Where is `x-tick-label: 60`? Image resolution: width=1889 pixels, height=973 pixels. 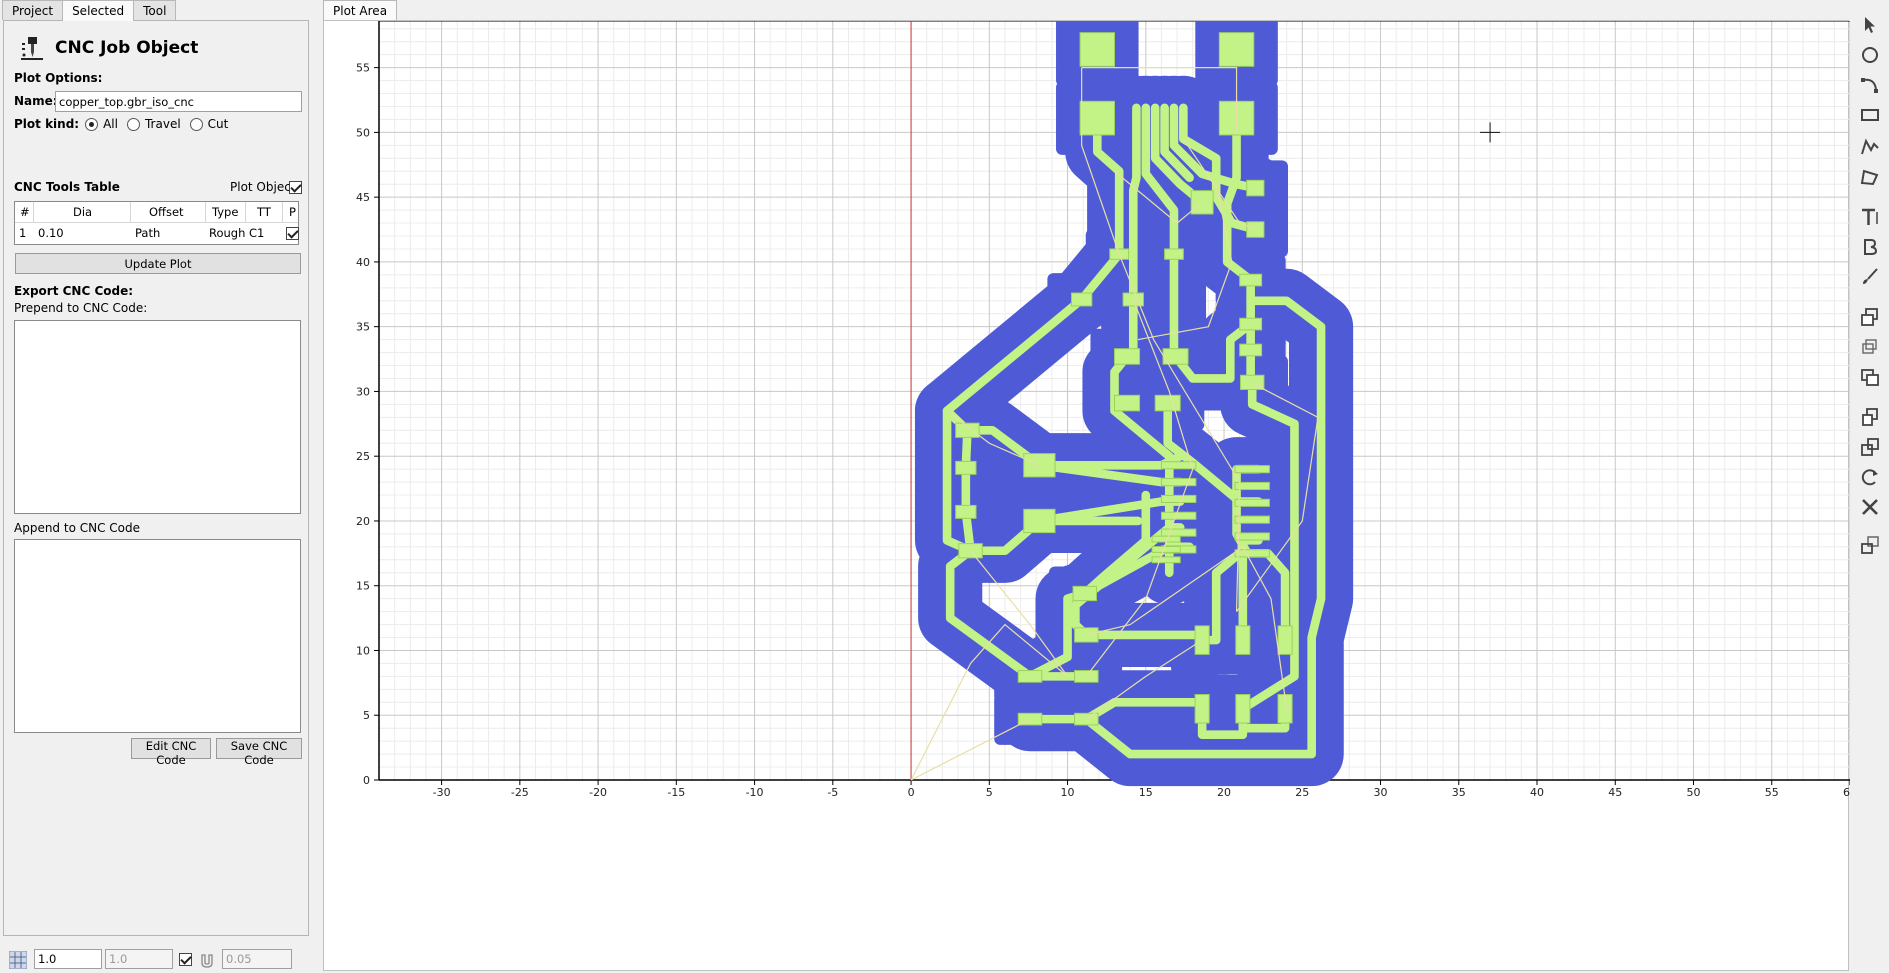 x-tick-label: 60 is located at coordinates (1846, 792).